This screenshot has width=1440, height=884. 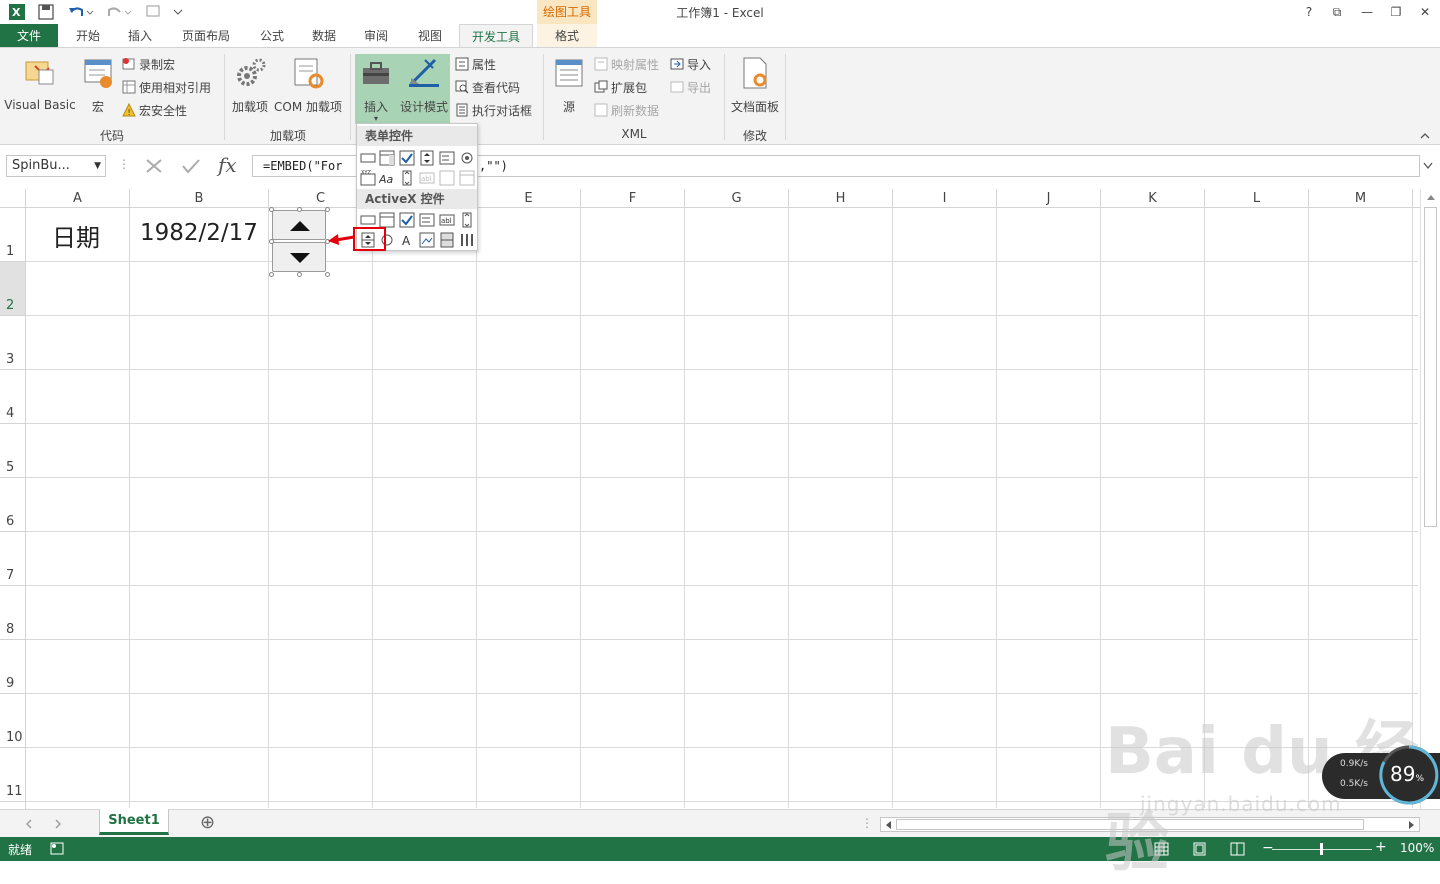 I want to click on column-header: M, so click(x=1361, y=198).